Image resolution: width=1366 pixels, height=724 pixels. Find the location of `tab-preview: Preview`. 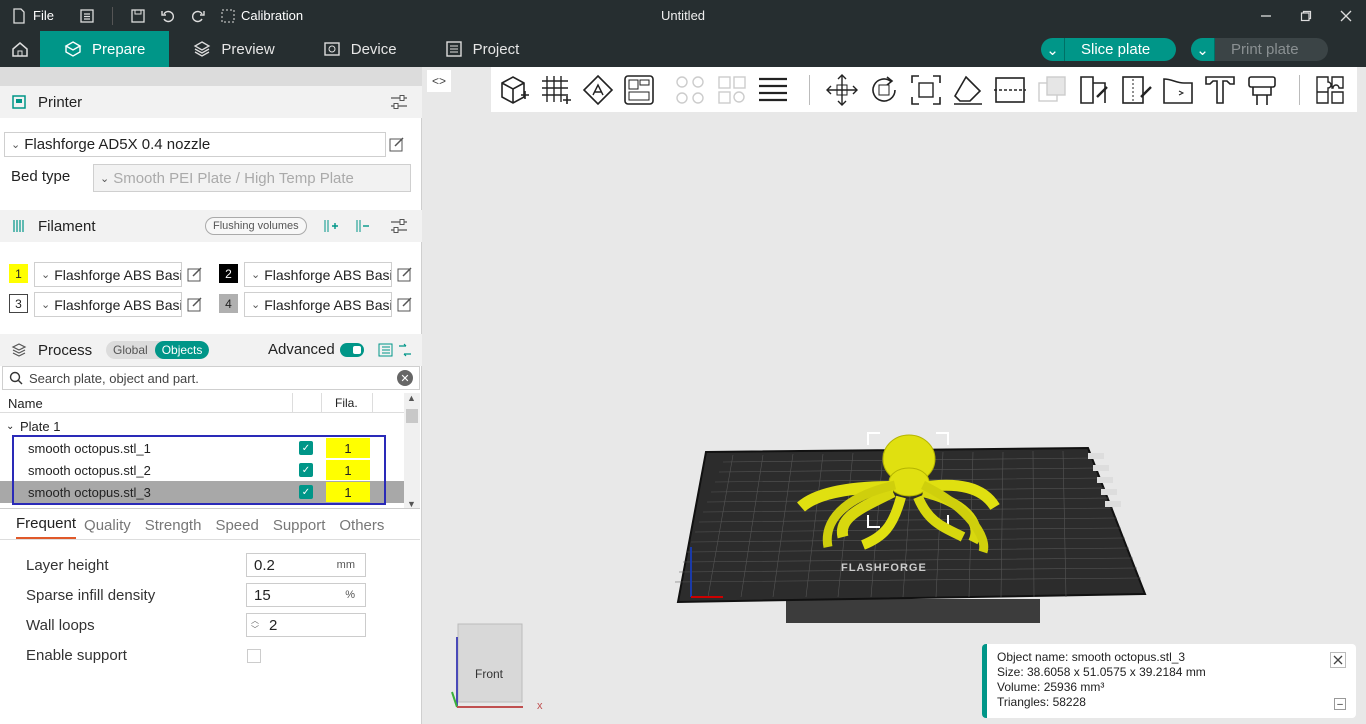

tab-preview: Preview is located at coordinates (233, 49).